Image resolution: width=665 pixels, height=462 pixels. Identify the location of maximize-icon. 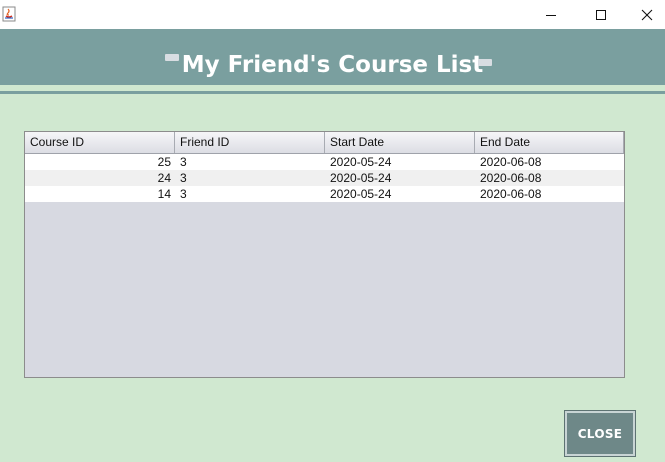
(601, 14).